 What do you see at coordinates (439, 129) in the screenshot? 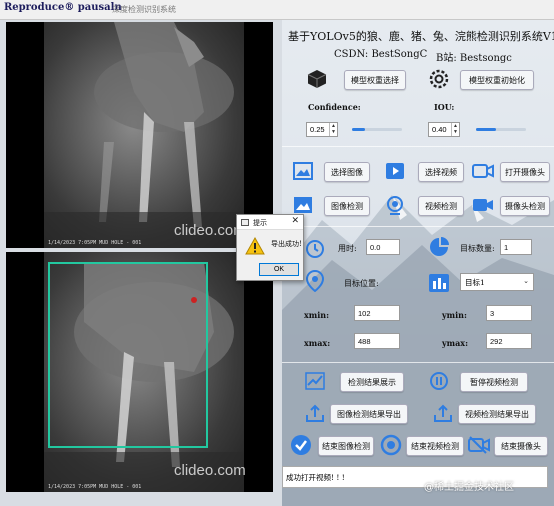
I see `iou-value: 0.40` at bounding box center [439, 129].